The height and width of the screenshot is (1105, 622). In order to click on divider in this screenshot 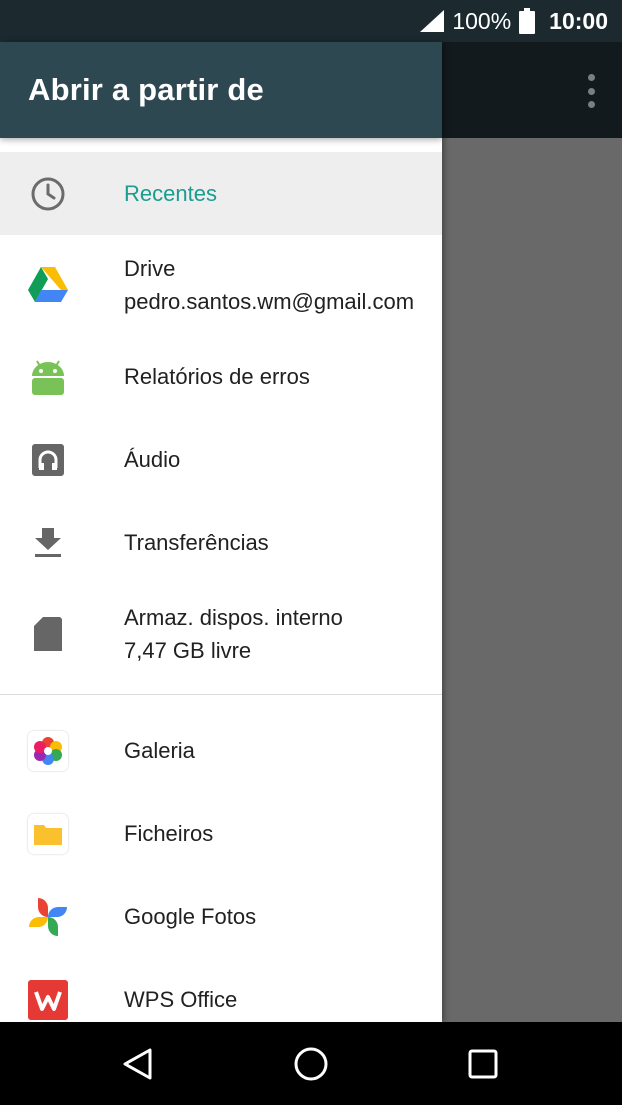, I will do `click(221, 694)`.